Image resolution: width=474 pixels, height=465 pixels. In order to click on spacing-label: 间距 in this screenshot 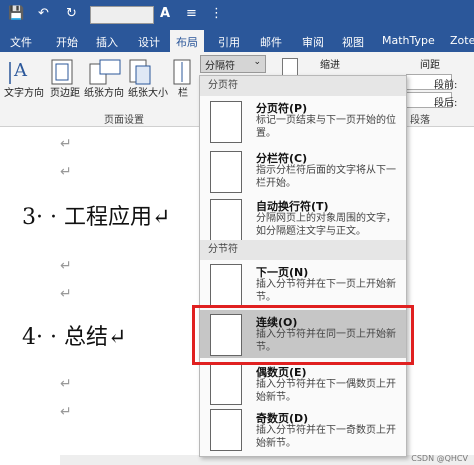, I will do `click(430, 65)`.